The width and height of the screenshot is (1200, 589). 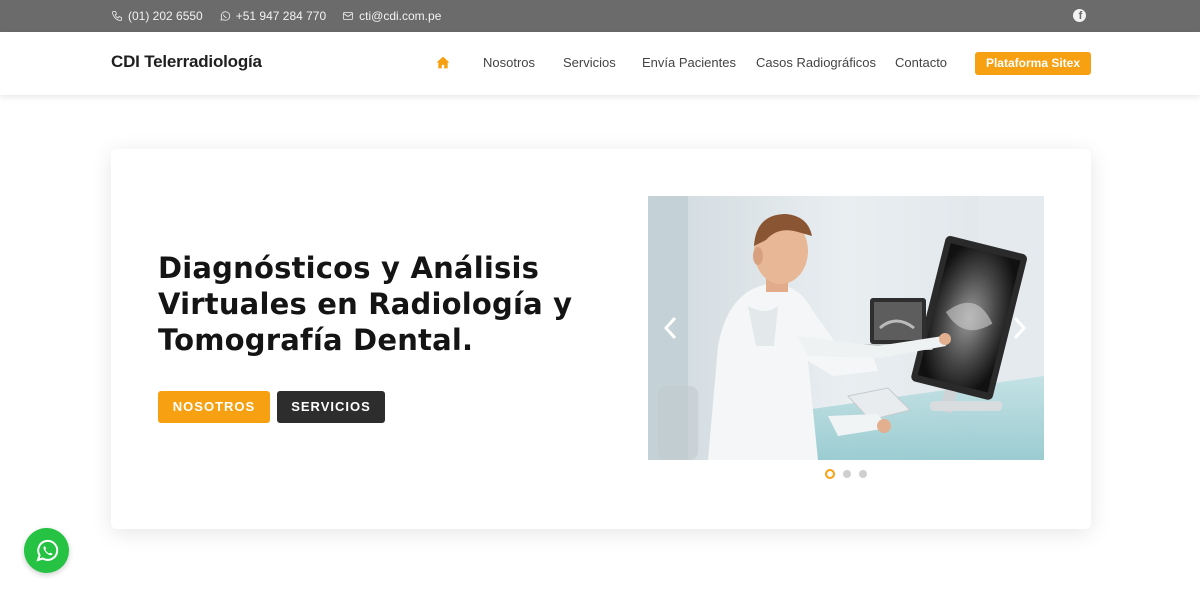 What do you see at coordinates (589, 62) in the screenshot?
I see `nav-servicios: Servicios` at bounding box center [589, 62].